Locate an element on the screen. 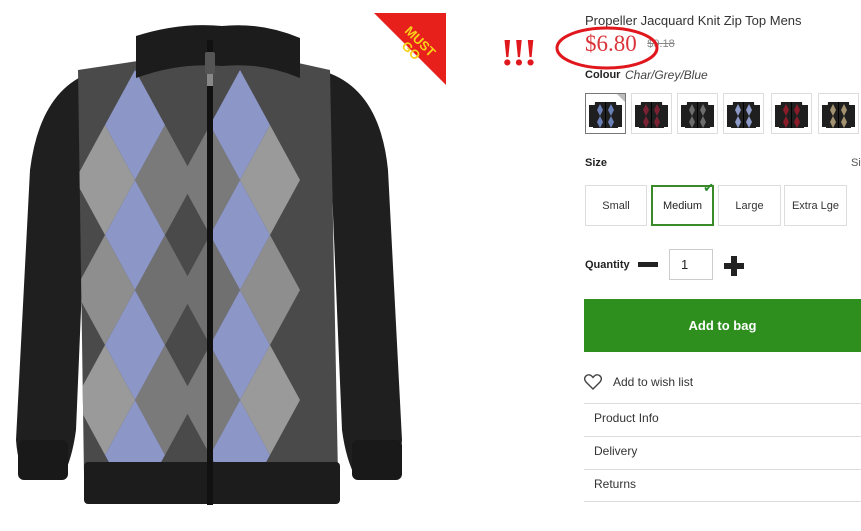  size-option-large: Large is located at coordinates (749, 205).